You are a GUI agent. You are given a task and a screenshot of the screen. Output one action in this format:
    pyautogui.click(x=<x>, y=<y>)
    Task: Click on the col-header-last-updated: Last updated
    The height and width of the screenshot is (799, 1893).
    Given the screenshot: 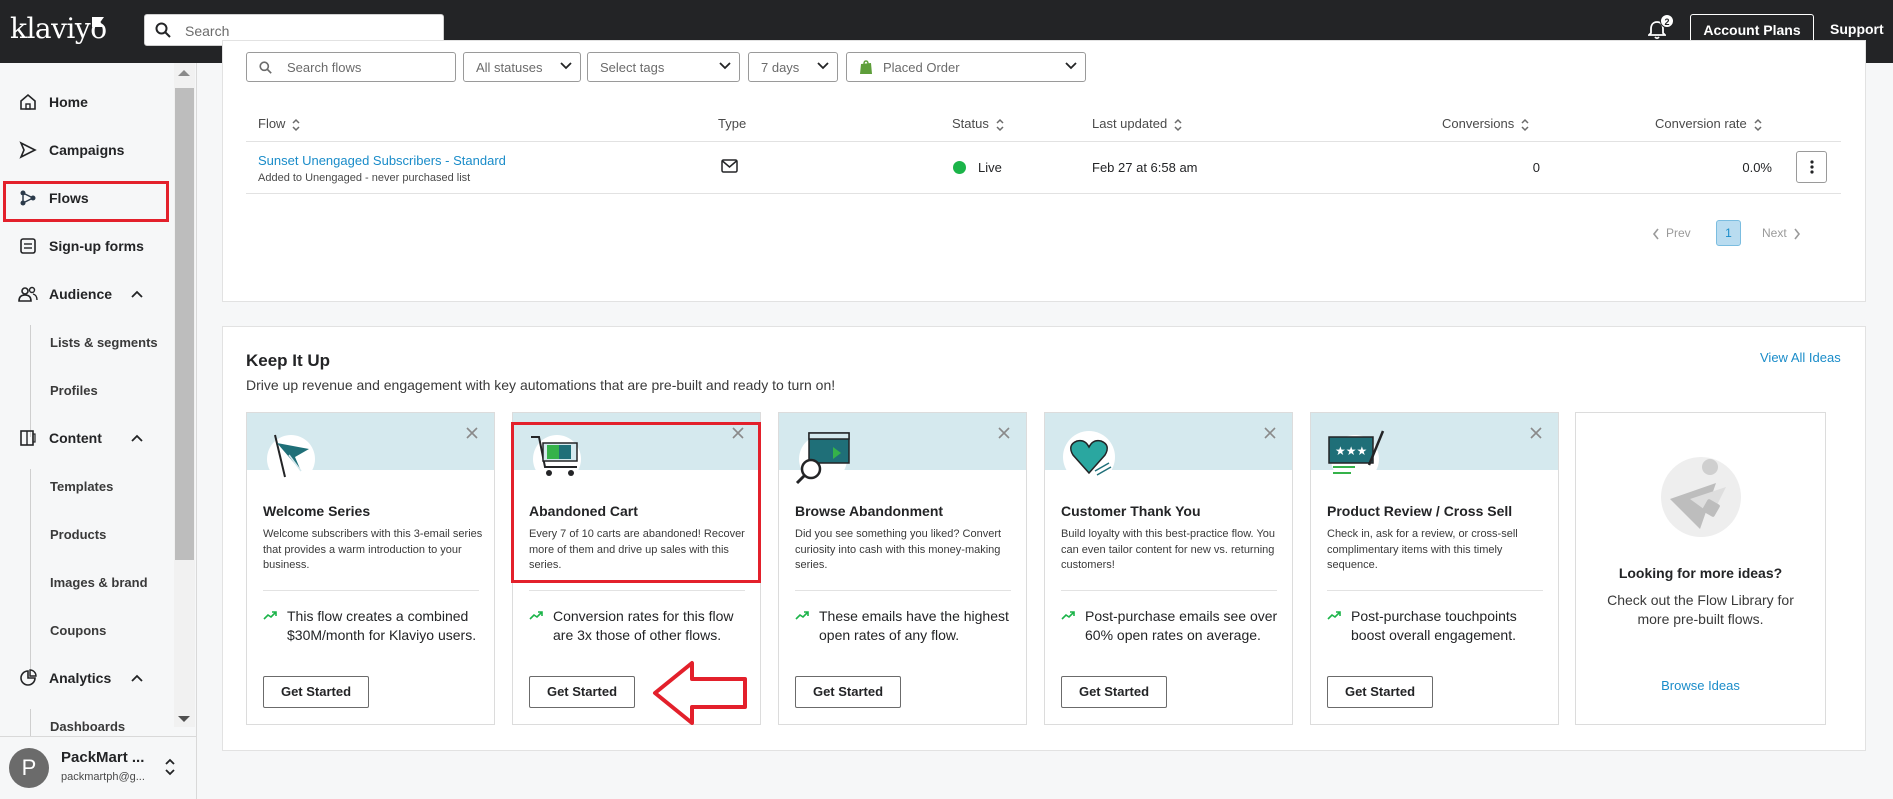 What is the action you would take?
    pyautogui.click(x=1137, y=124)
    